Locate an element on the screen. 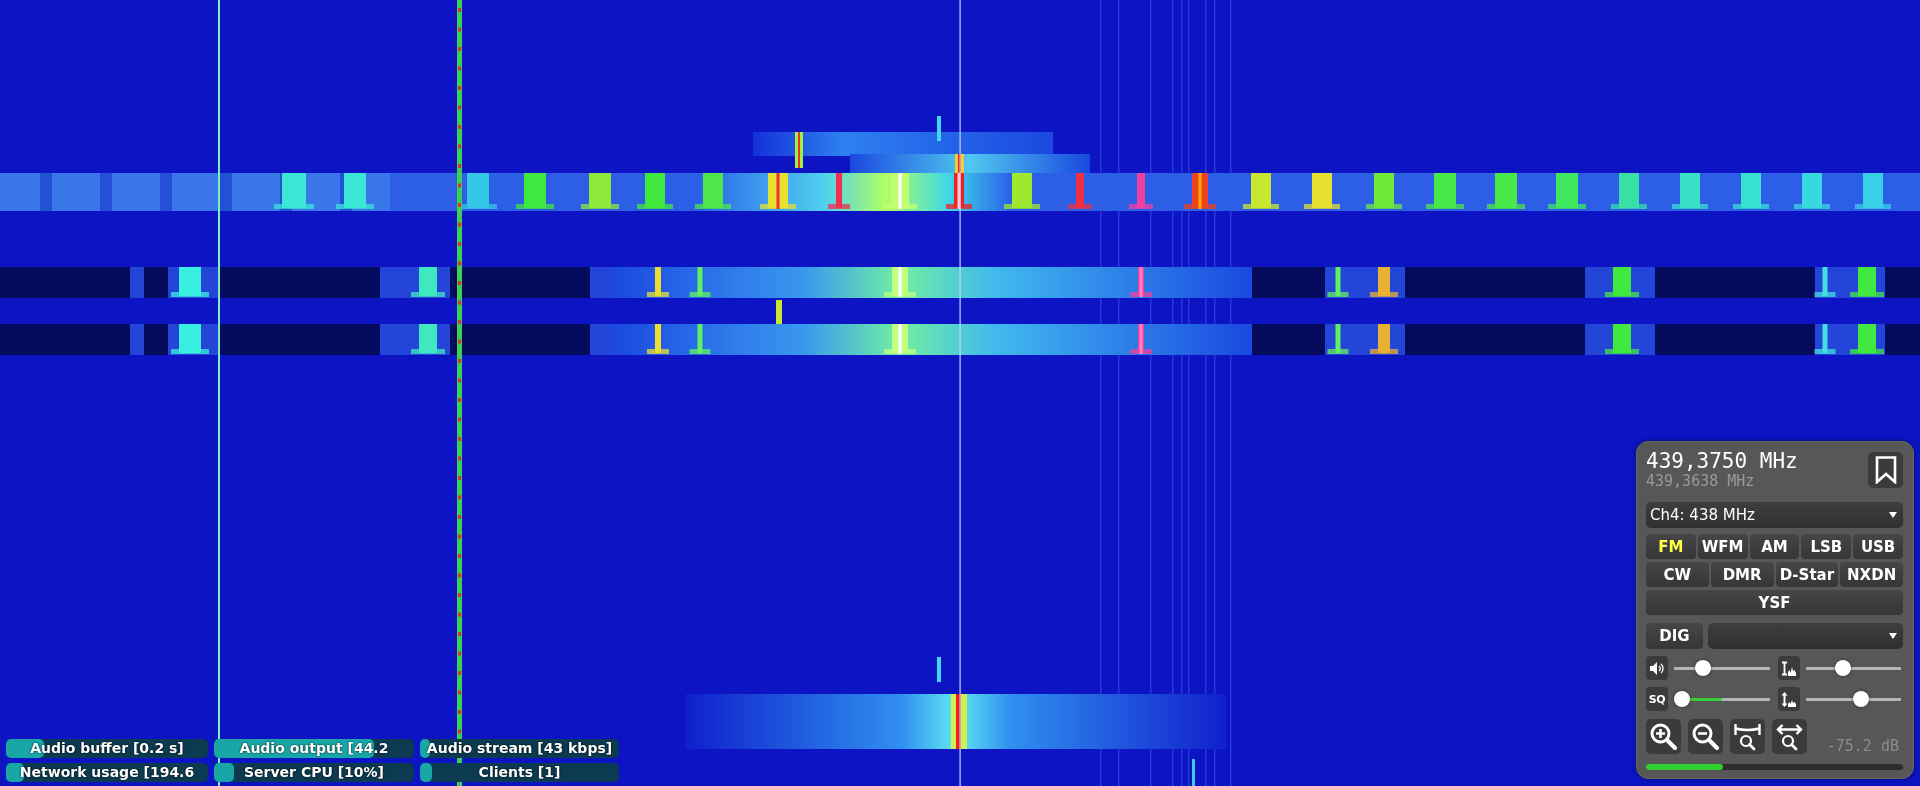  status-meter-label: Audio stream [43 kbps] is located at coordinates (519, 748).